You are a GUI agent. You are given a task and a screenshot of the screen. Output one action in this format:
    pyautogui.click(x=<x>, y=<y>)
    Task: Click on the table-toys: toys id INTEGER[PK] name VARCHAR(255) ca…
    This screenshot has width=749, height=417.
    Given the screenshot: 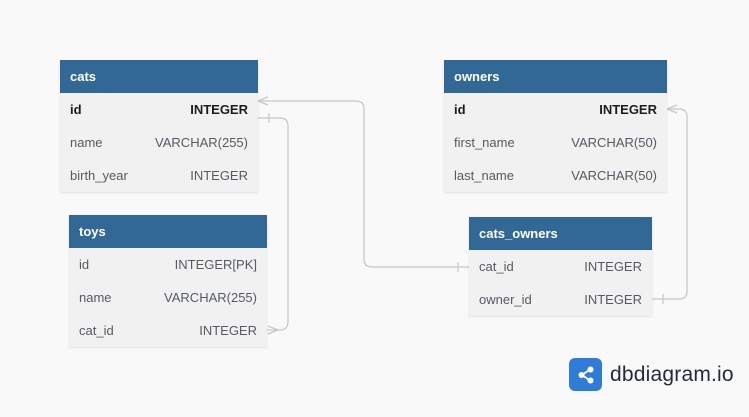 What is the action you would take?
    pyautogui.click(x=168, y=281)
    